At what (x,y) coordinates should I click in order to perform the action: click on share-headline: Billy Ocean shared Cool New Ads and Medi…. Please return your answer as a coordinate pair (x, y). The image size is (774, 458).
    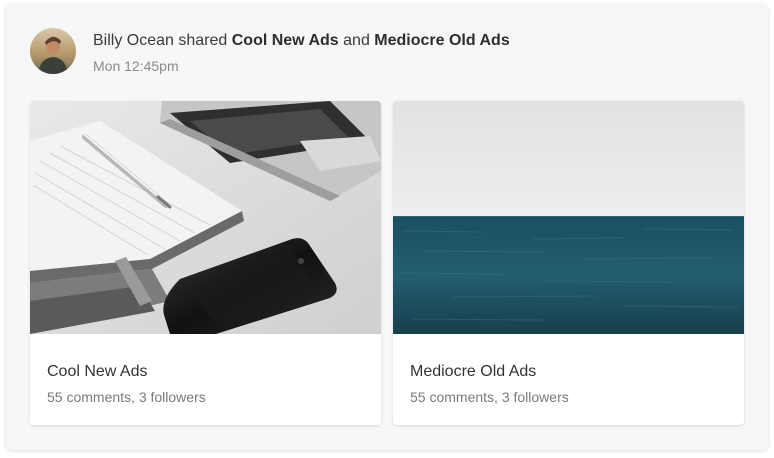
    Looking at the image, I should click on (301, 41).